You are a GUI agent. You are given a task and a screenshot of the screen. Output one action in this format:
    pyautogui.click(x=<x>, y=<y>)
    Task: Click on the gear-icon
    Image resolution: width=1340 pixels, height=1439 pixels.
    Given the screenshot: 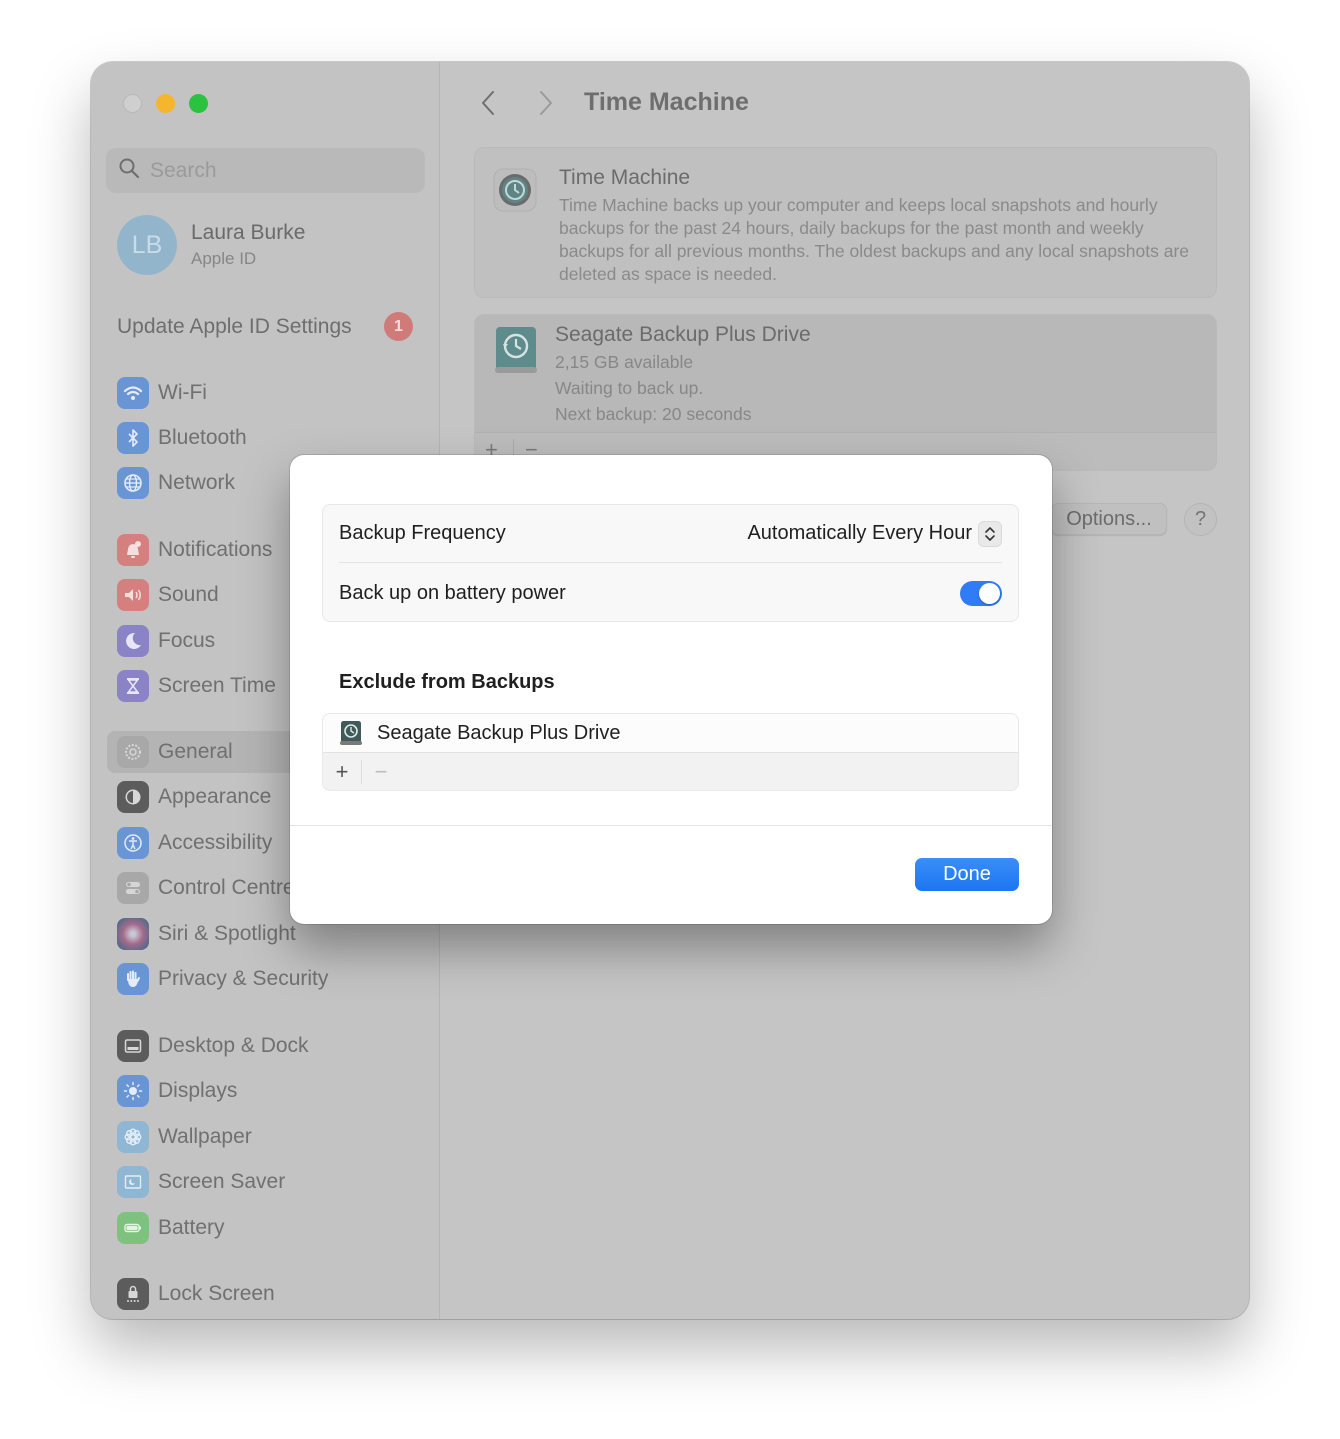 What is the action you would take?
    pyautogui.click(x=133, y=752)
    